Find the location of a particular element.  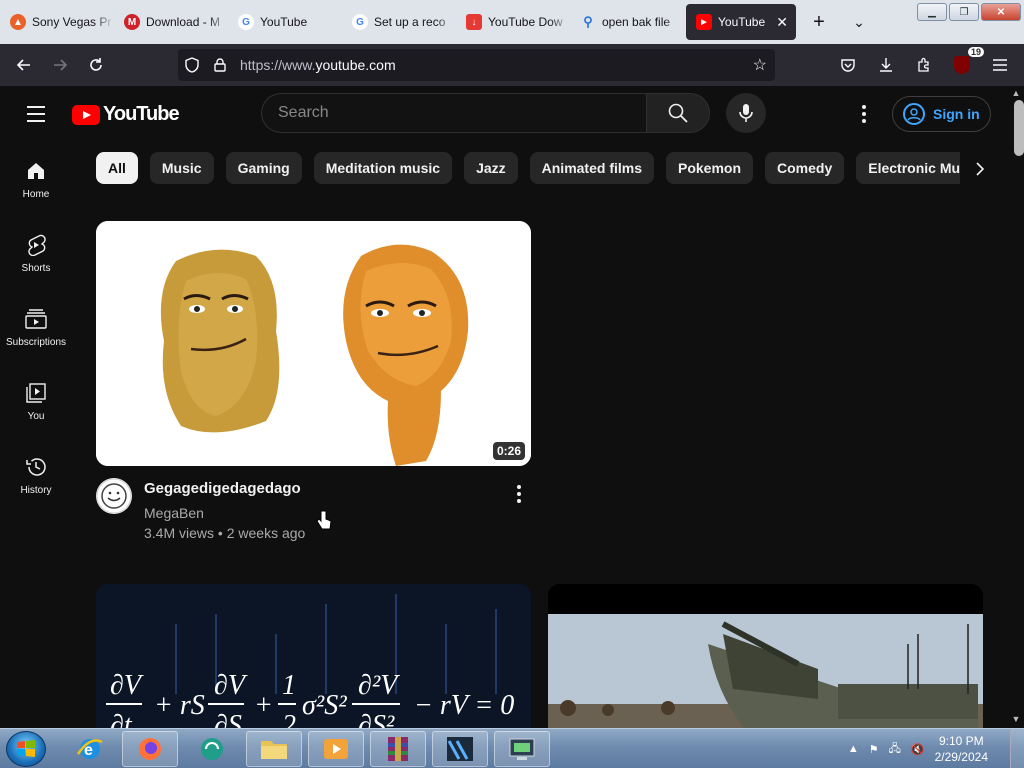

volume-muted-icon: 🔇 is located at coordinates (918, 749).